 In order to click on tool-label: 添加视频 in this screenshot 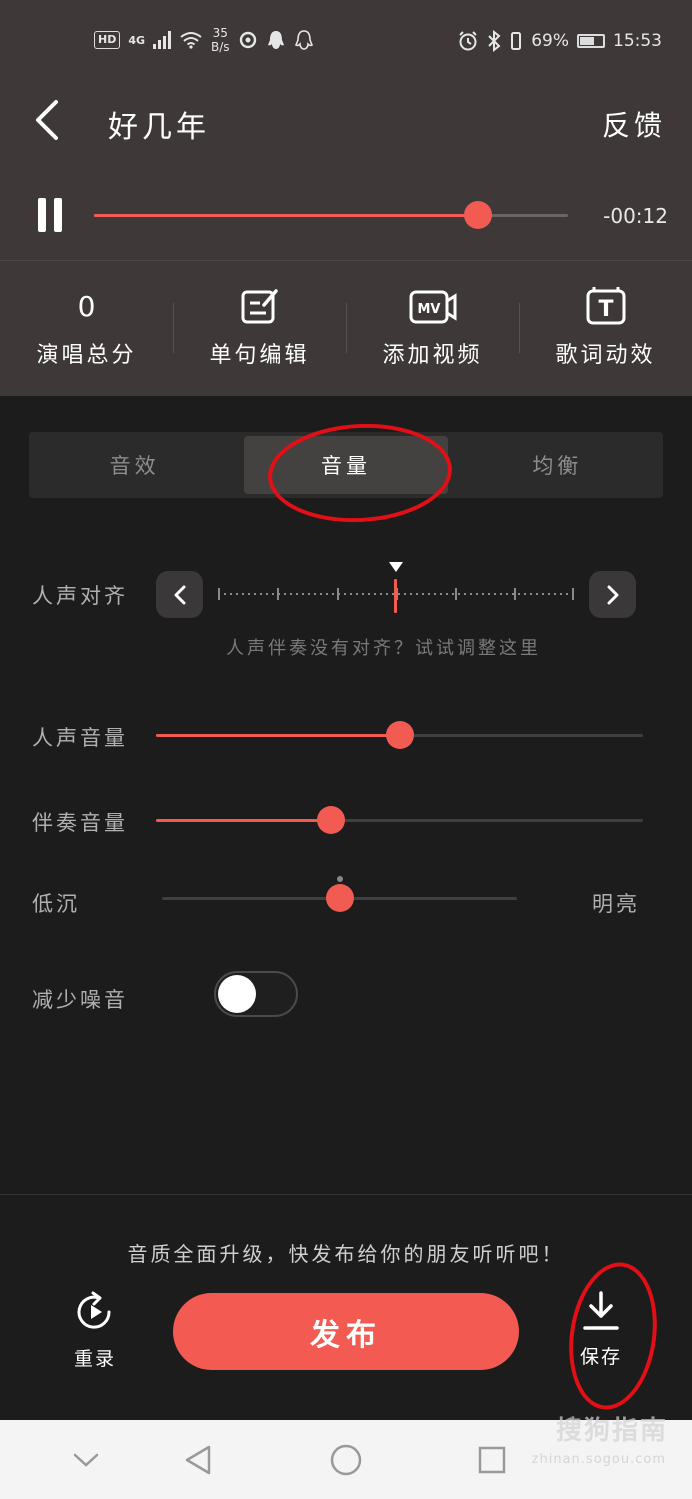, I will do `click(432, 355)`.